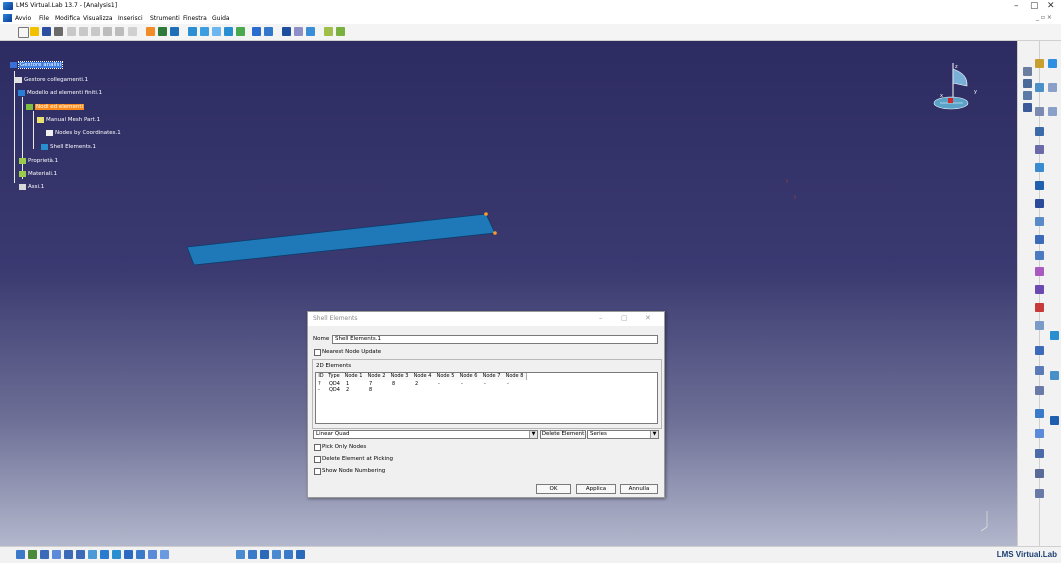  Describe the element at coordinates (328, 31) in the screenshot. I see `tool-a-icon` at that location.